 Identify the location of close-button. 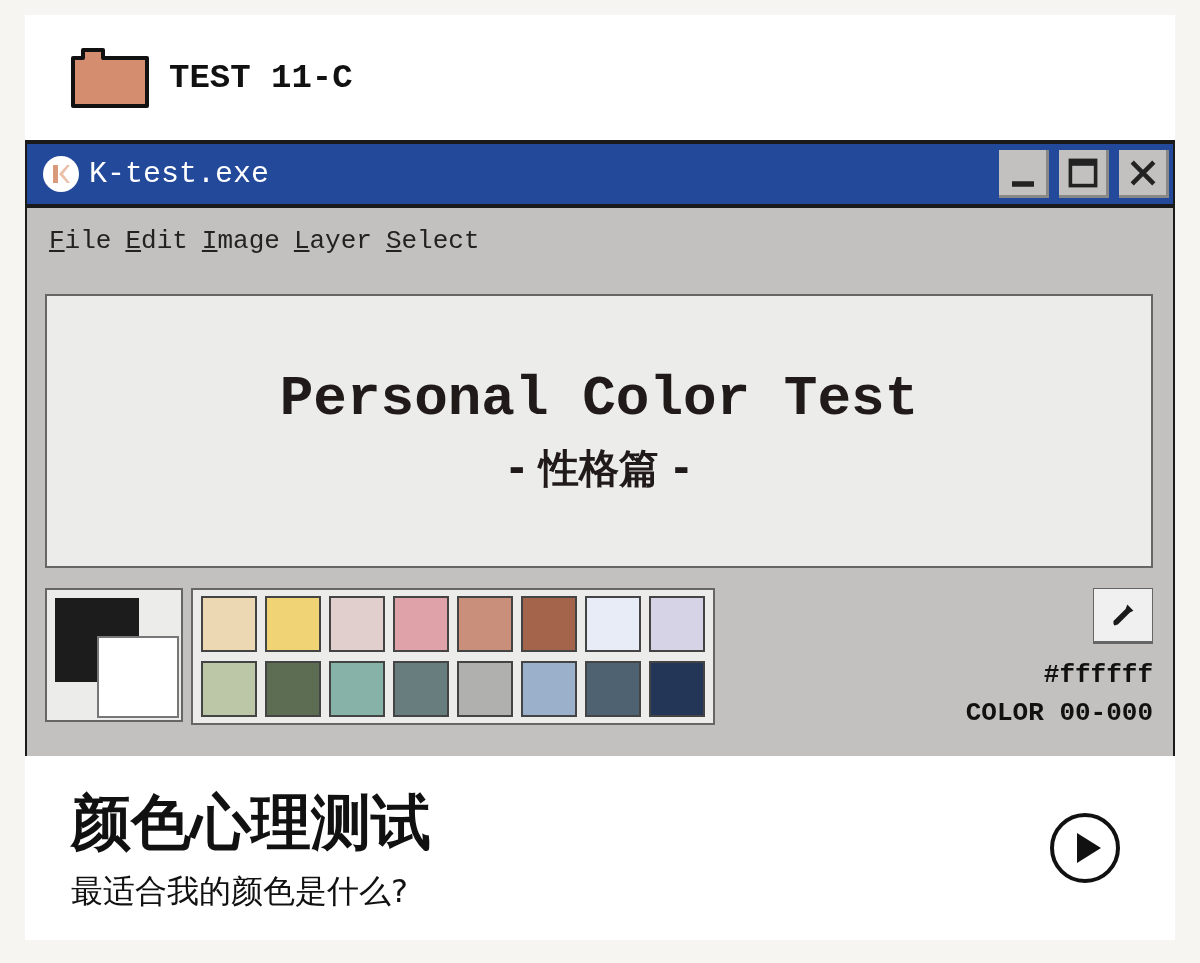
(1144, 174).